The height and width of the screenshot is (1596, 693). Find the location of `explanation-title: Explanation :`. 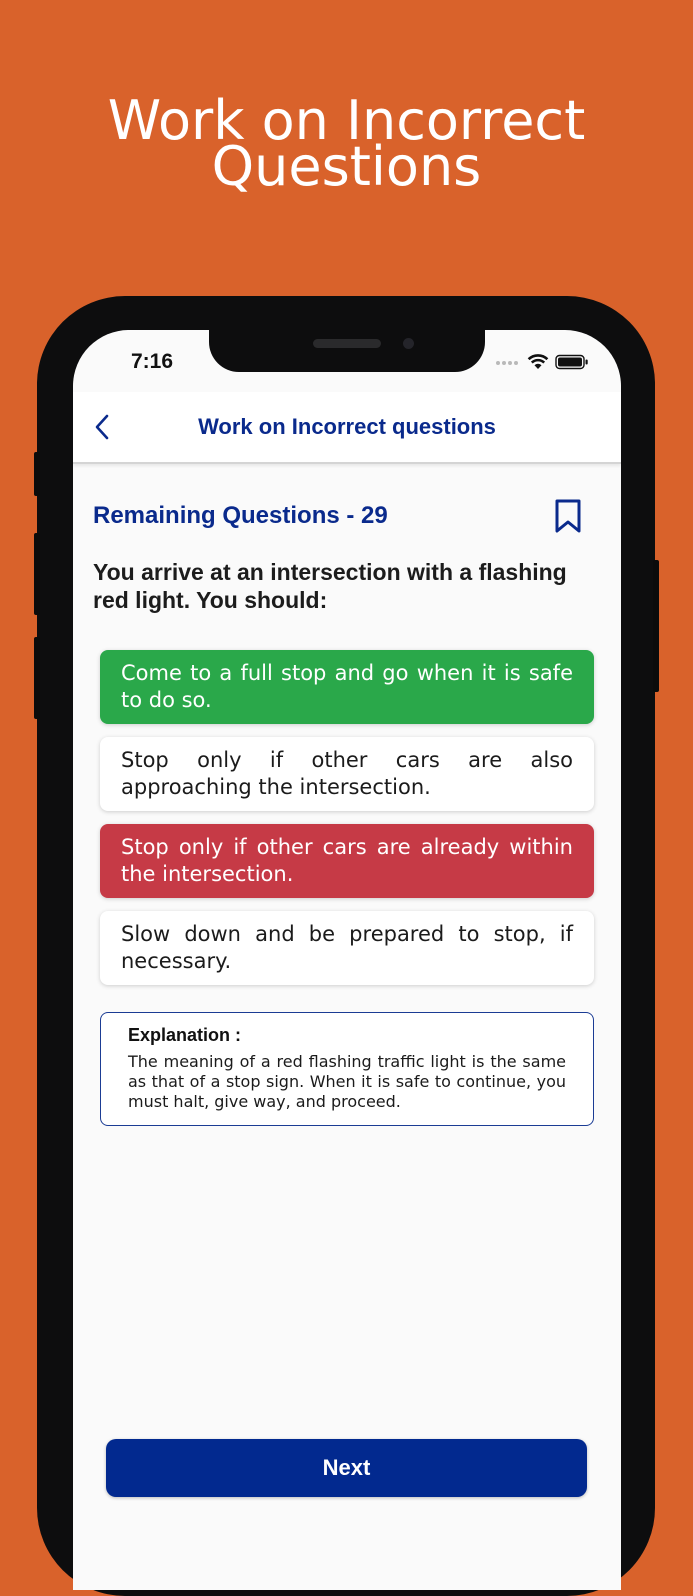

explanation-title: Explanation : is located at coordinates (185, 1035).